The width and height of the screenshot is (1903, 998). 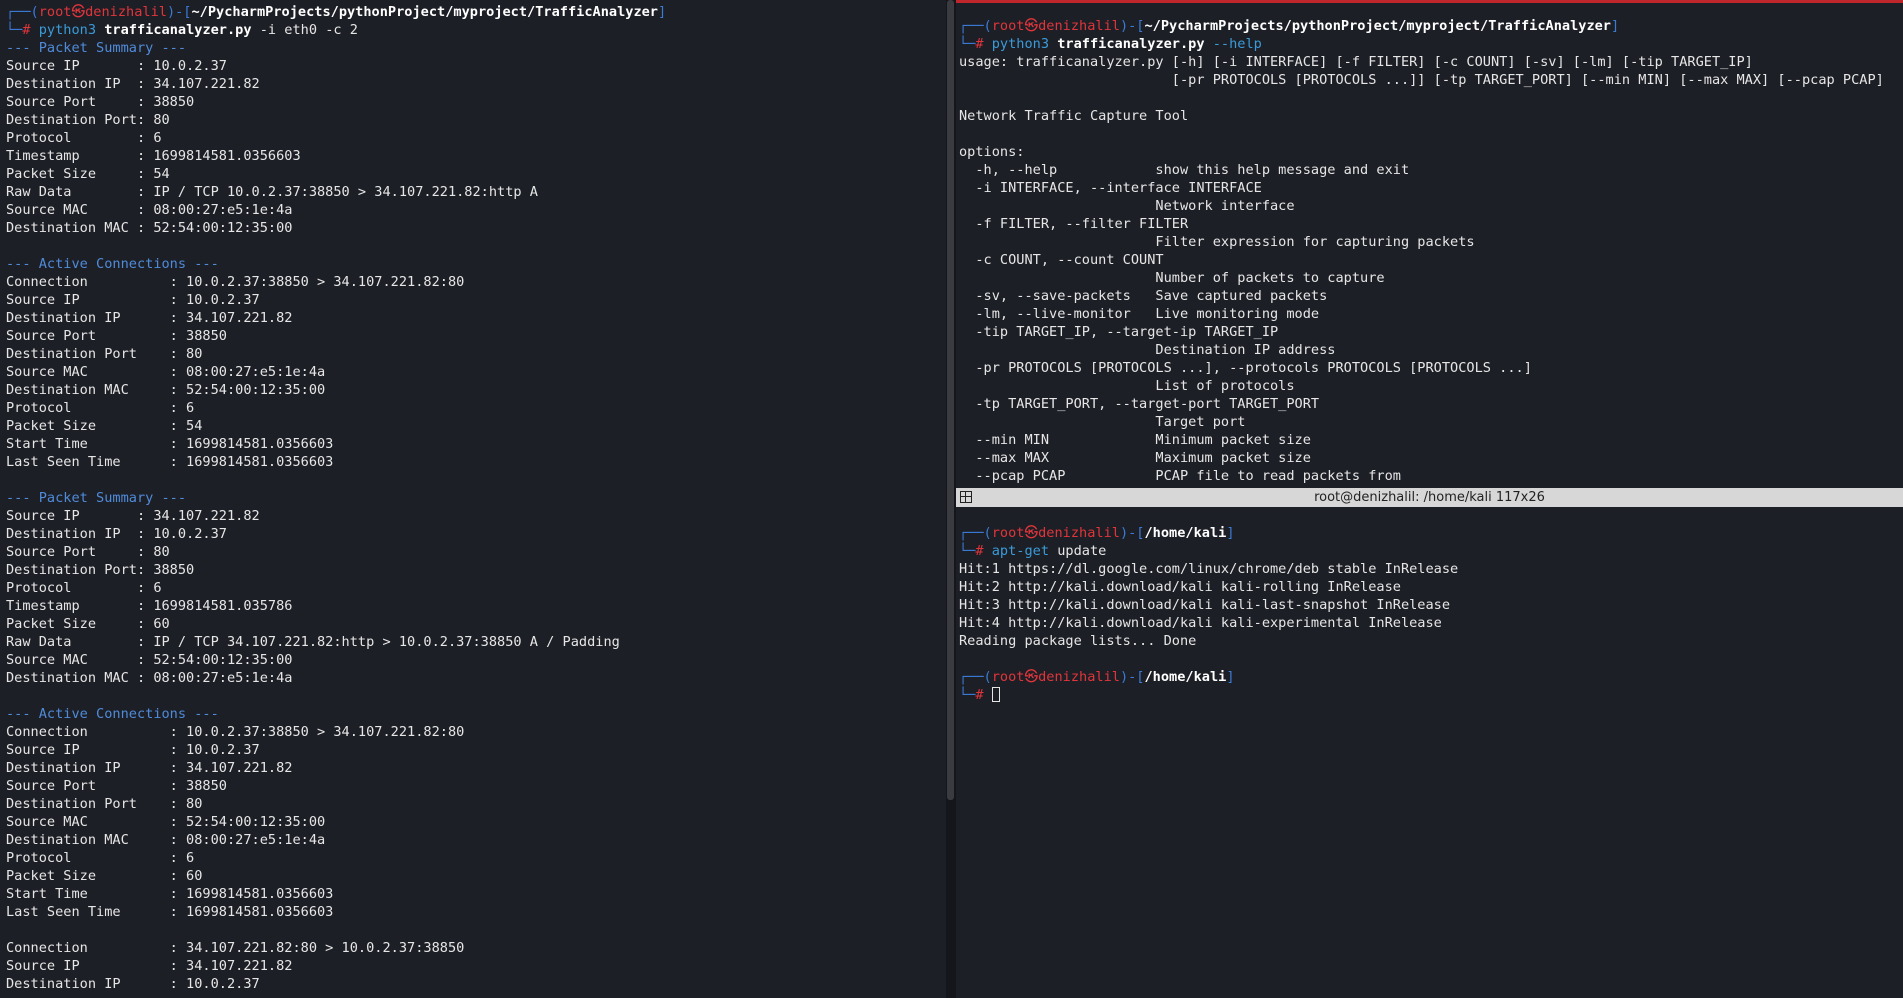 I want to click on output-line: Destination Port: 38850, so click(x=100, y=570).